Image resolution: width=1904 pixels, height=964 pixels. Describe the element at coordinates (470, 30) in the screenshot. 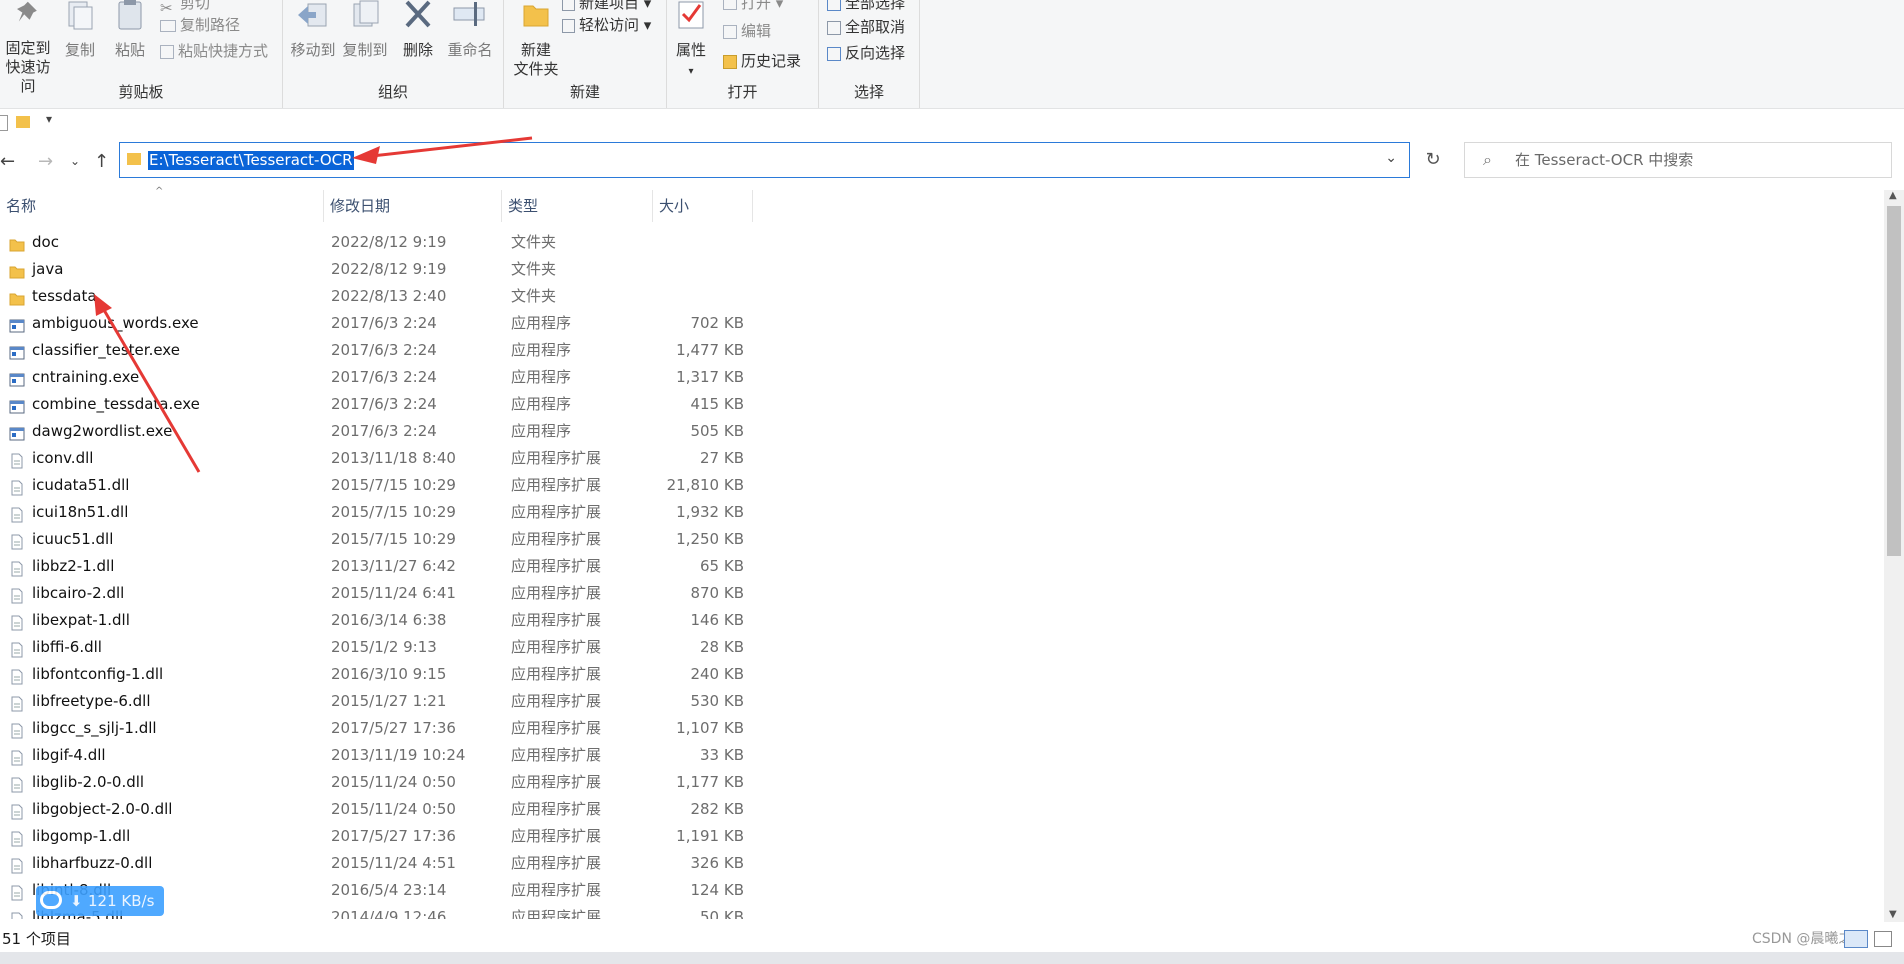

I see `rename-button: 重命名` at that location.